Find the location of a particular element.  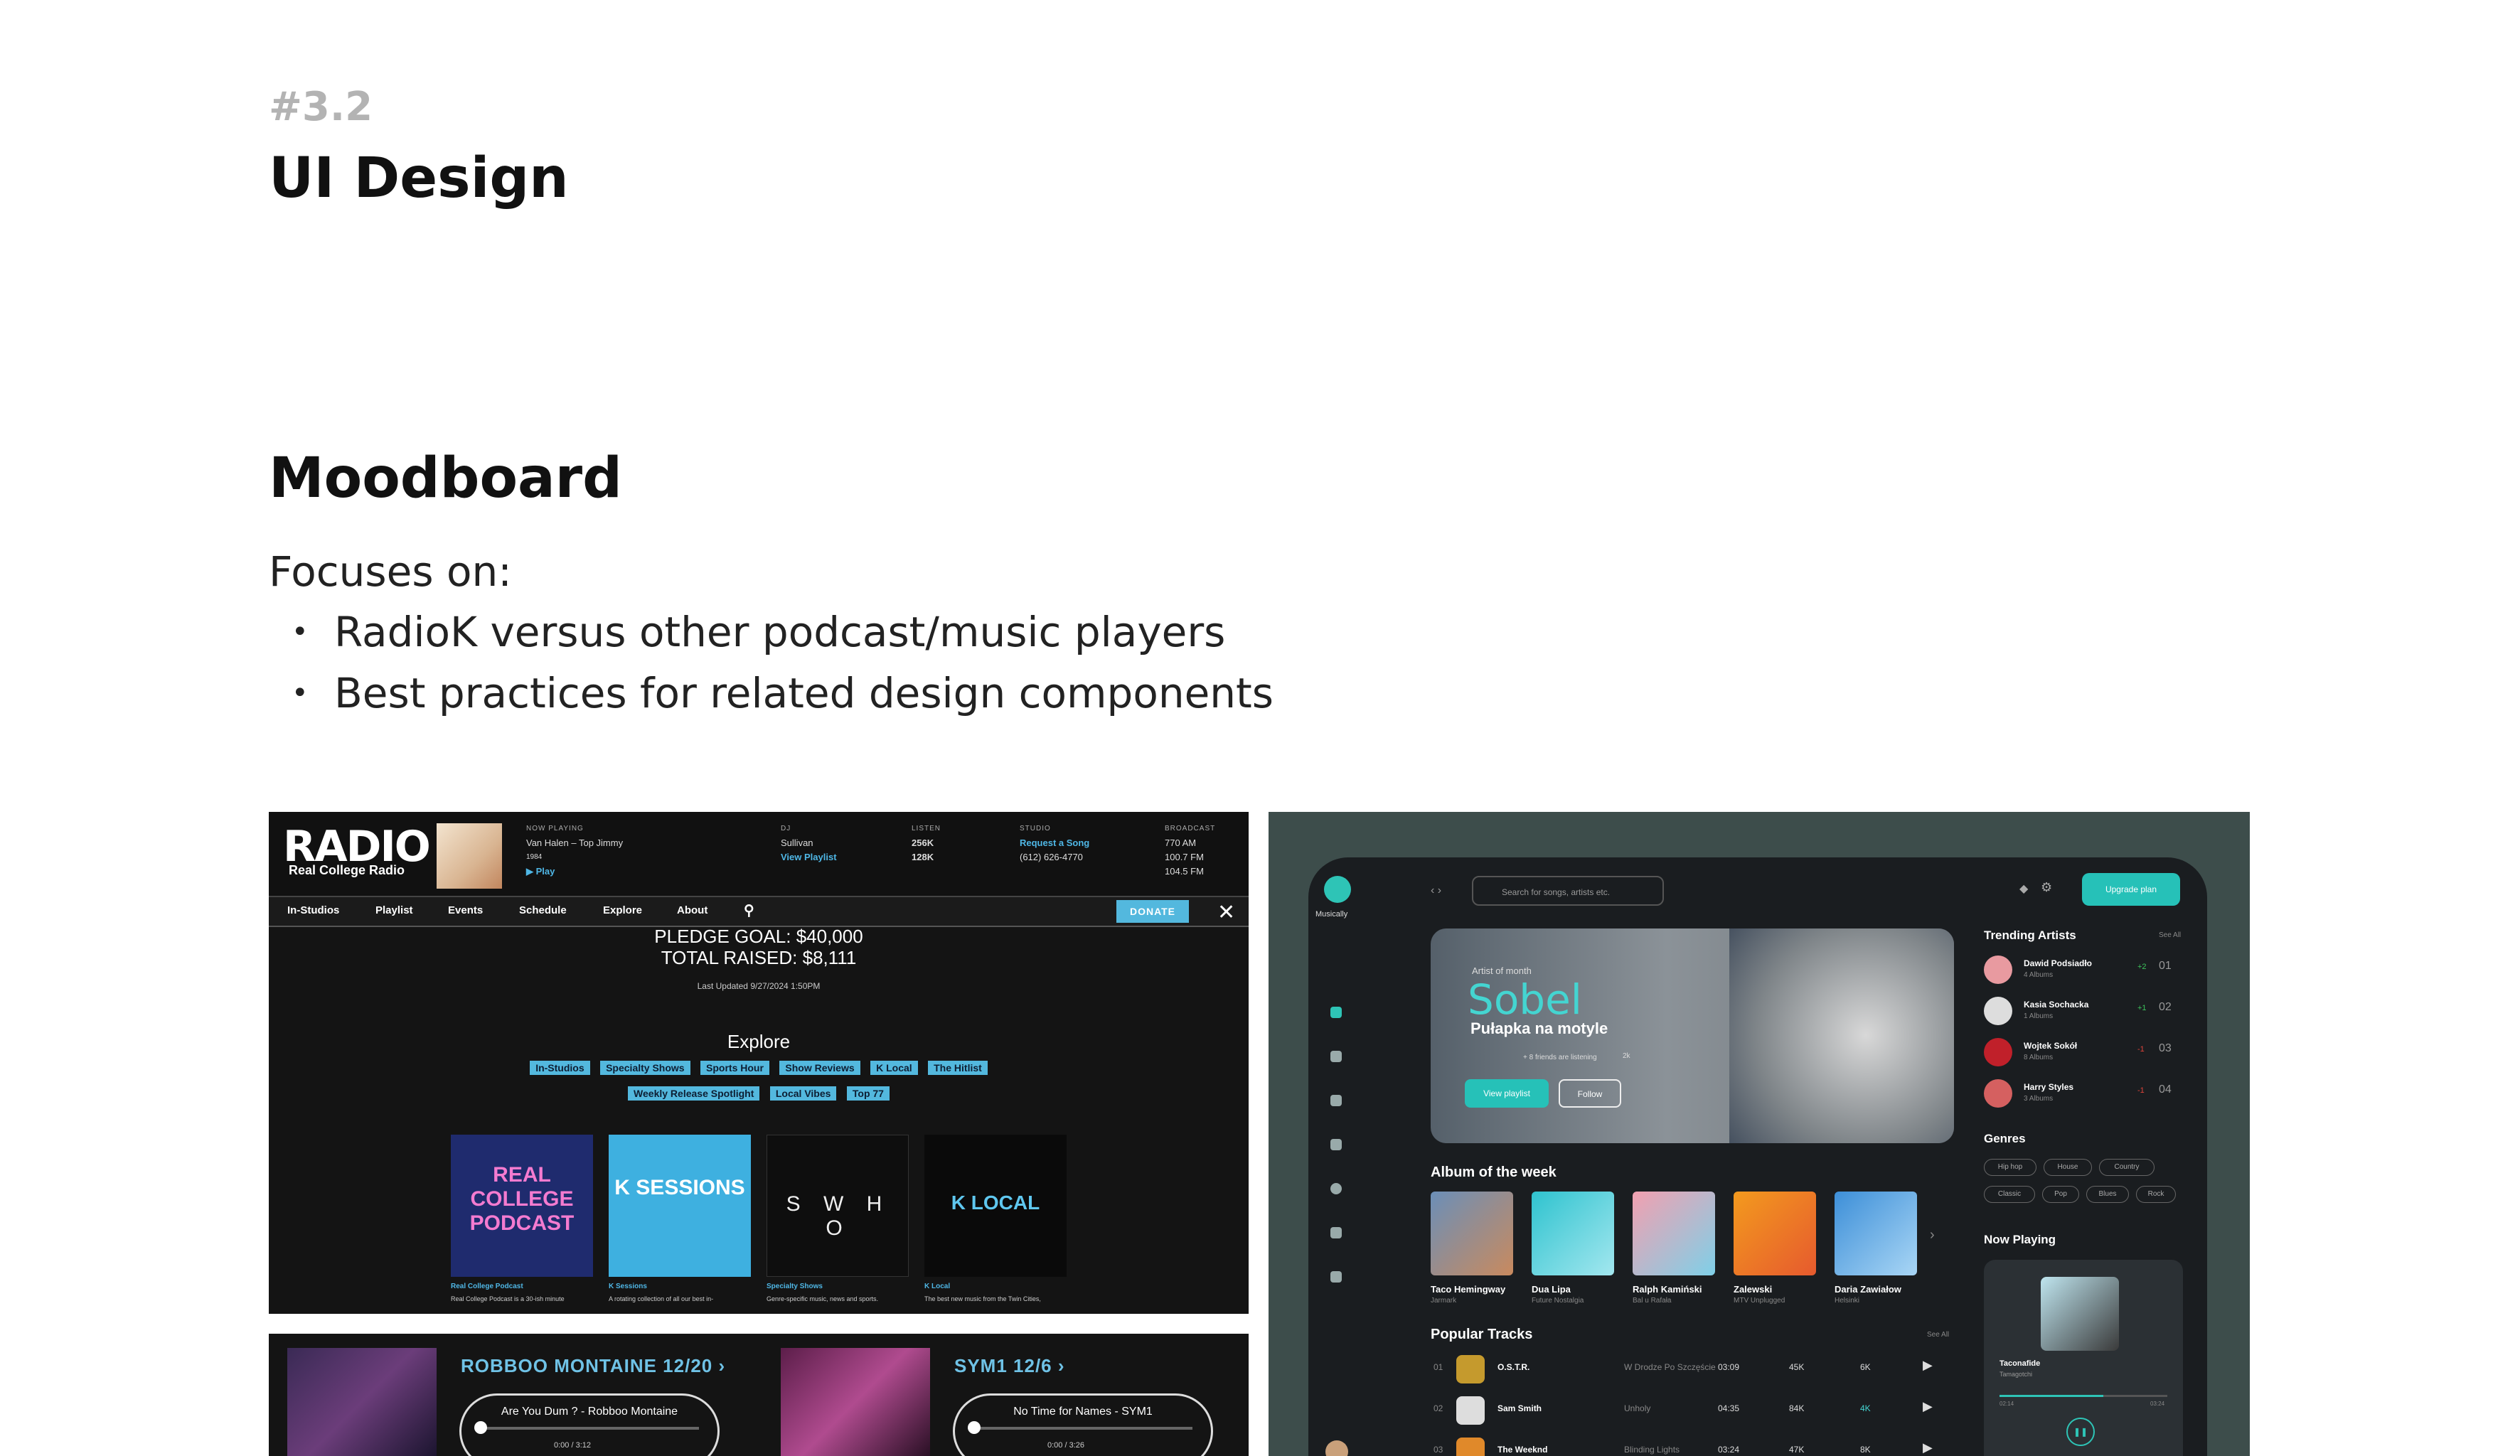

genre-chip: Rock is located at coordinates (2156, 1195).